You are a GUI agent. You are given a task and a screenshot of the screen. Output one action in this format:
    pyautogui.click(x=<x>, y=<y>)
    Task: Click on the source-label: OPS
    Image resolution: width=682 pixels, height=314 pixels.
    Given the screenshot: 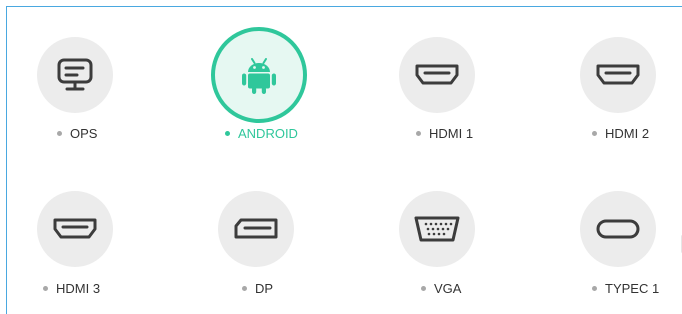 What is the action you would take?
    pyautogui.click(x=77, y=133)
    